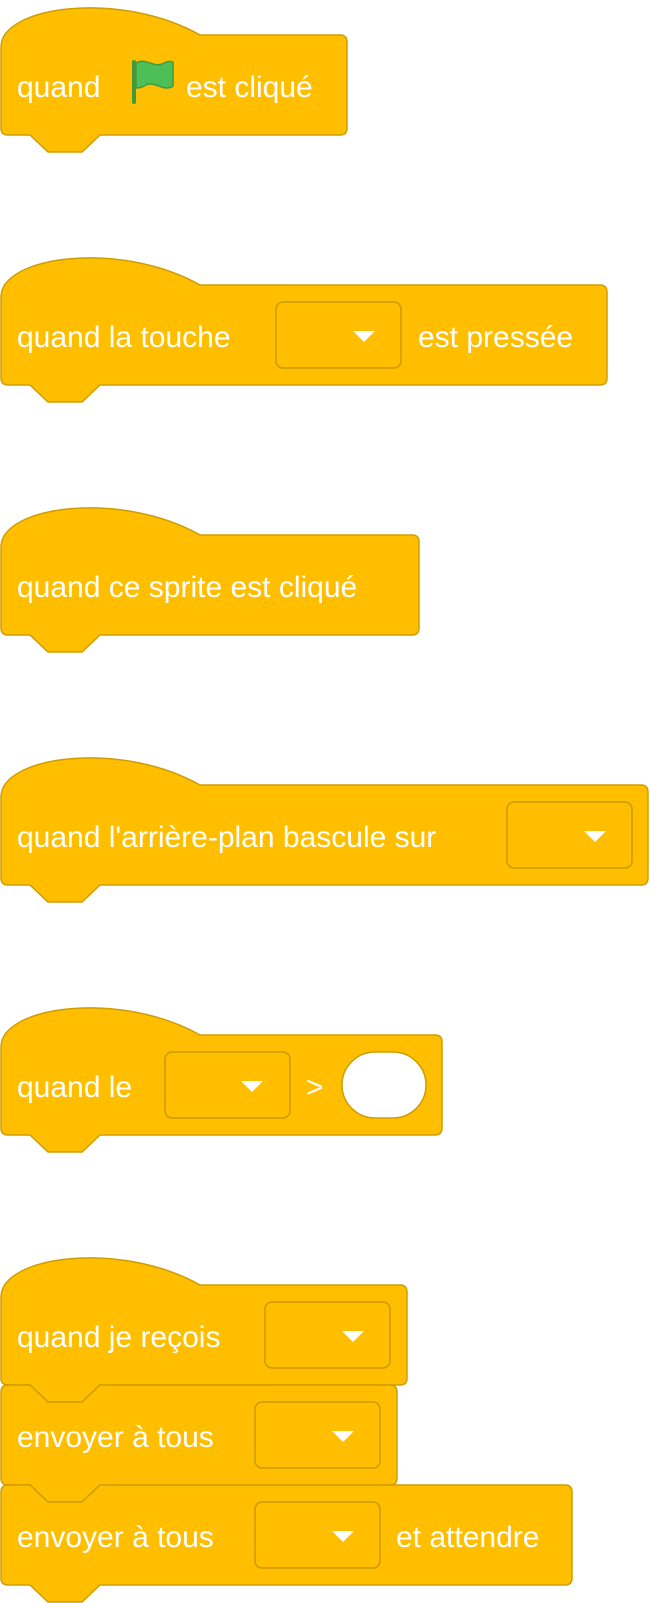 This screenshot has width=650, height=1603. I want to click on when-greater-than-block: quand le >, so click(325, 1080).